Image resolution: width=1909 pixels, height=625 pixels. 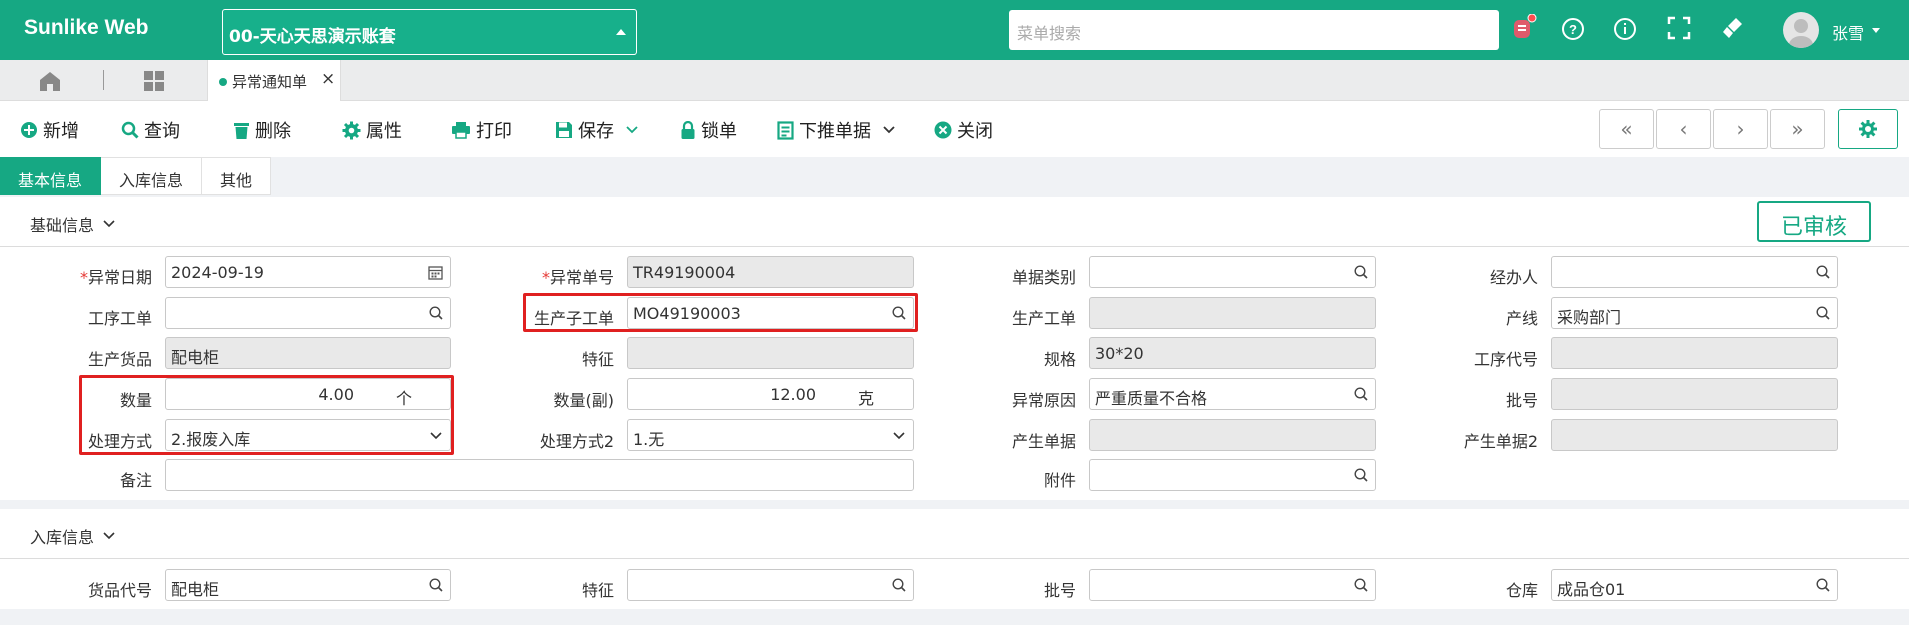 I want to click on field-label: 货品代号, so click(x=119, y=590).